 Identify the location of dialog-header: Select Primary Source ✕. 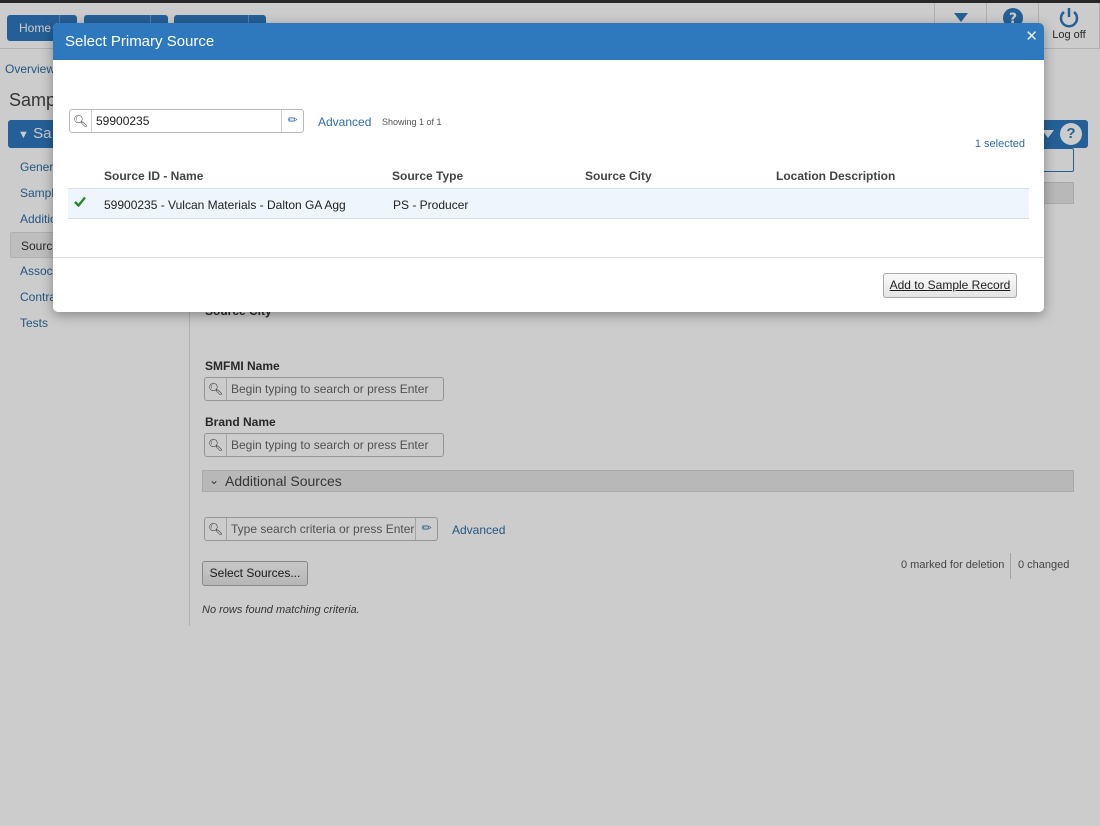
(548, 41).